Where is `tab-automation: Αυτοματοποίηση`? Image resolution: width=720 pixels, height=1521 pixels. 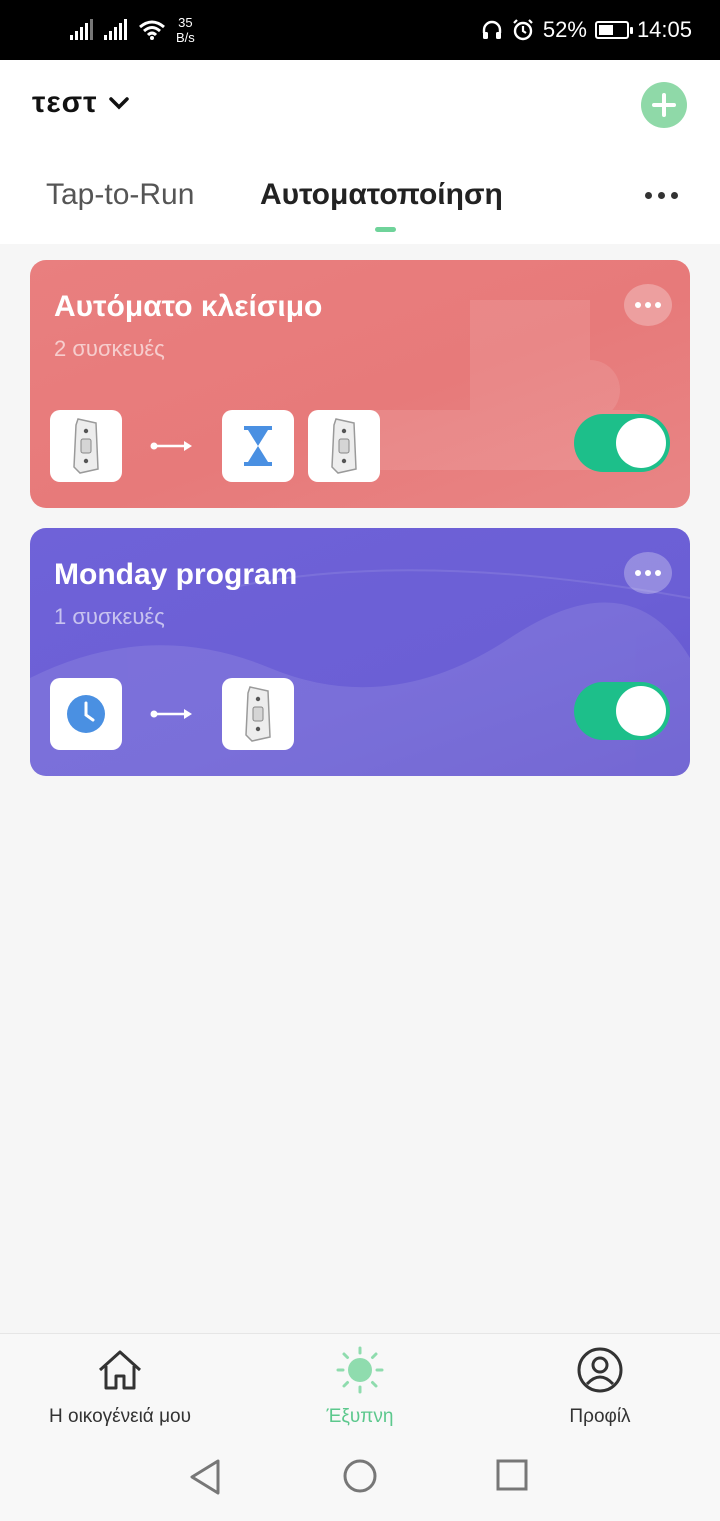 tab-automation: Αυτοματοποίηση is located at coordinates (381, 195).